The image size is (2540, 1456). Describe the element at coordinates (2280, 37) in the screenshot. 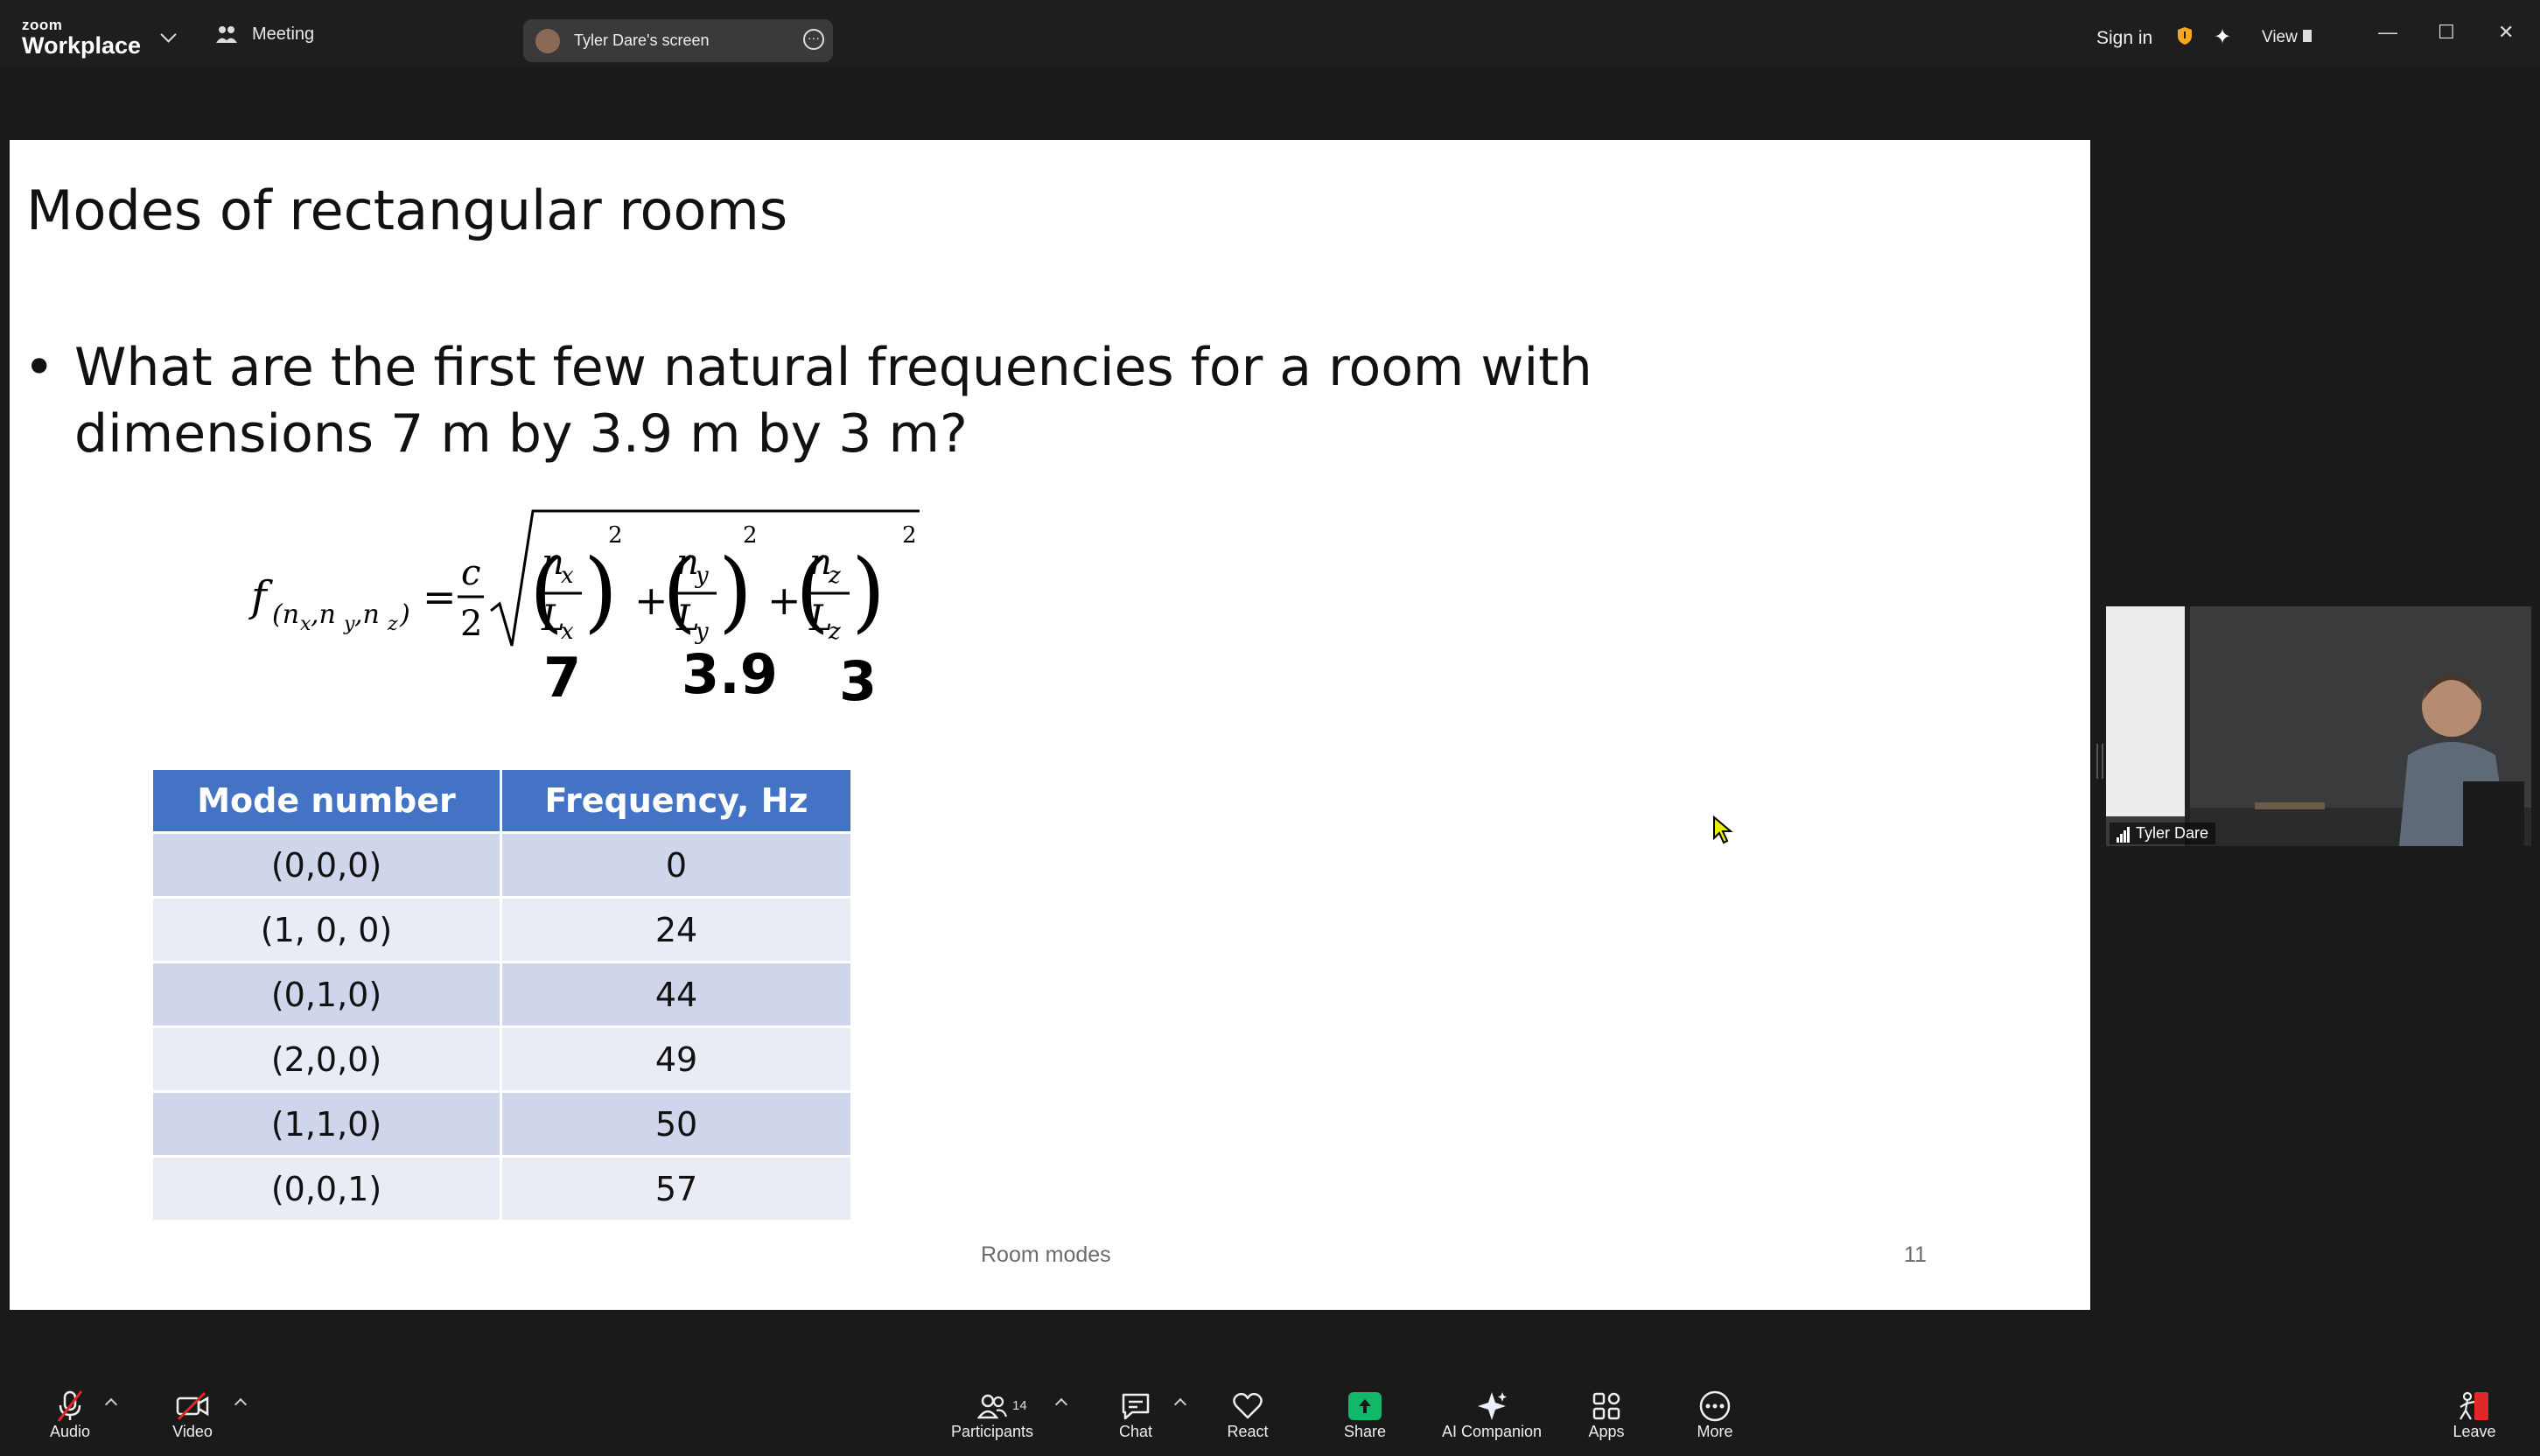

I see `view-button: View` at that location.